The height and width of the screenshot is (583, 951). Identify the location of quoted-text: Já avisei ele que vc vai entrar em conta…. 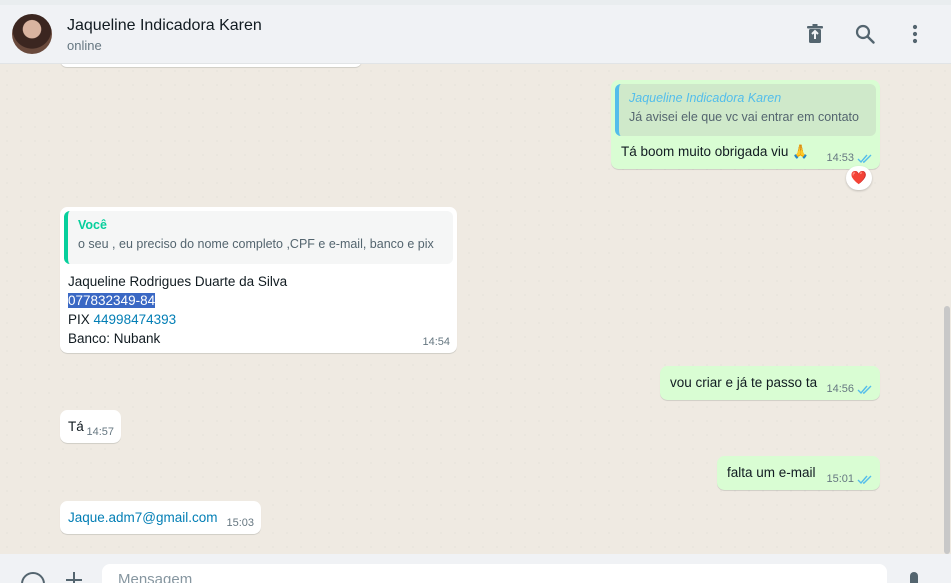
(744, 117).